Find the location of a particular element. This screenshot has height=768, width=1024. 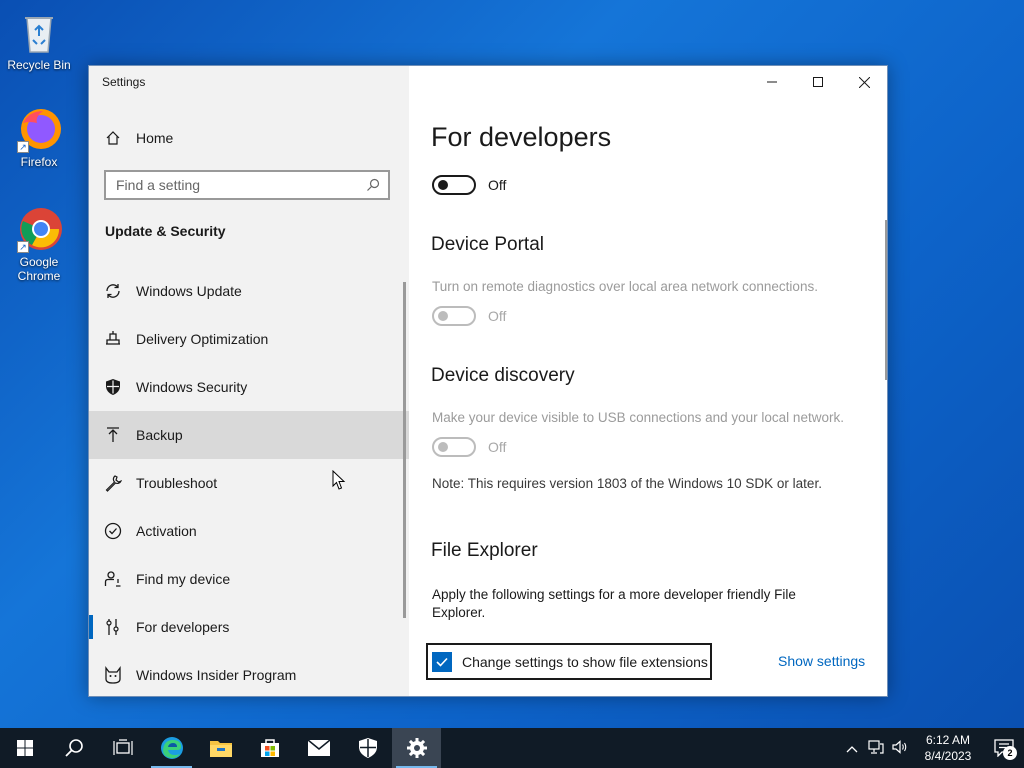

shield-icon is located at coordinates (113, 387).